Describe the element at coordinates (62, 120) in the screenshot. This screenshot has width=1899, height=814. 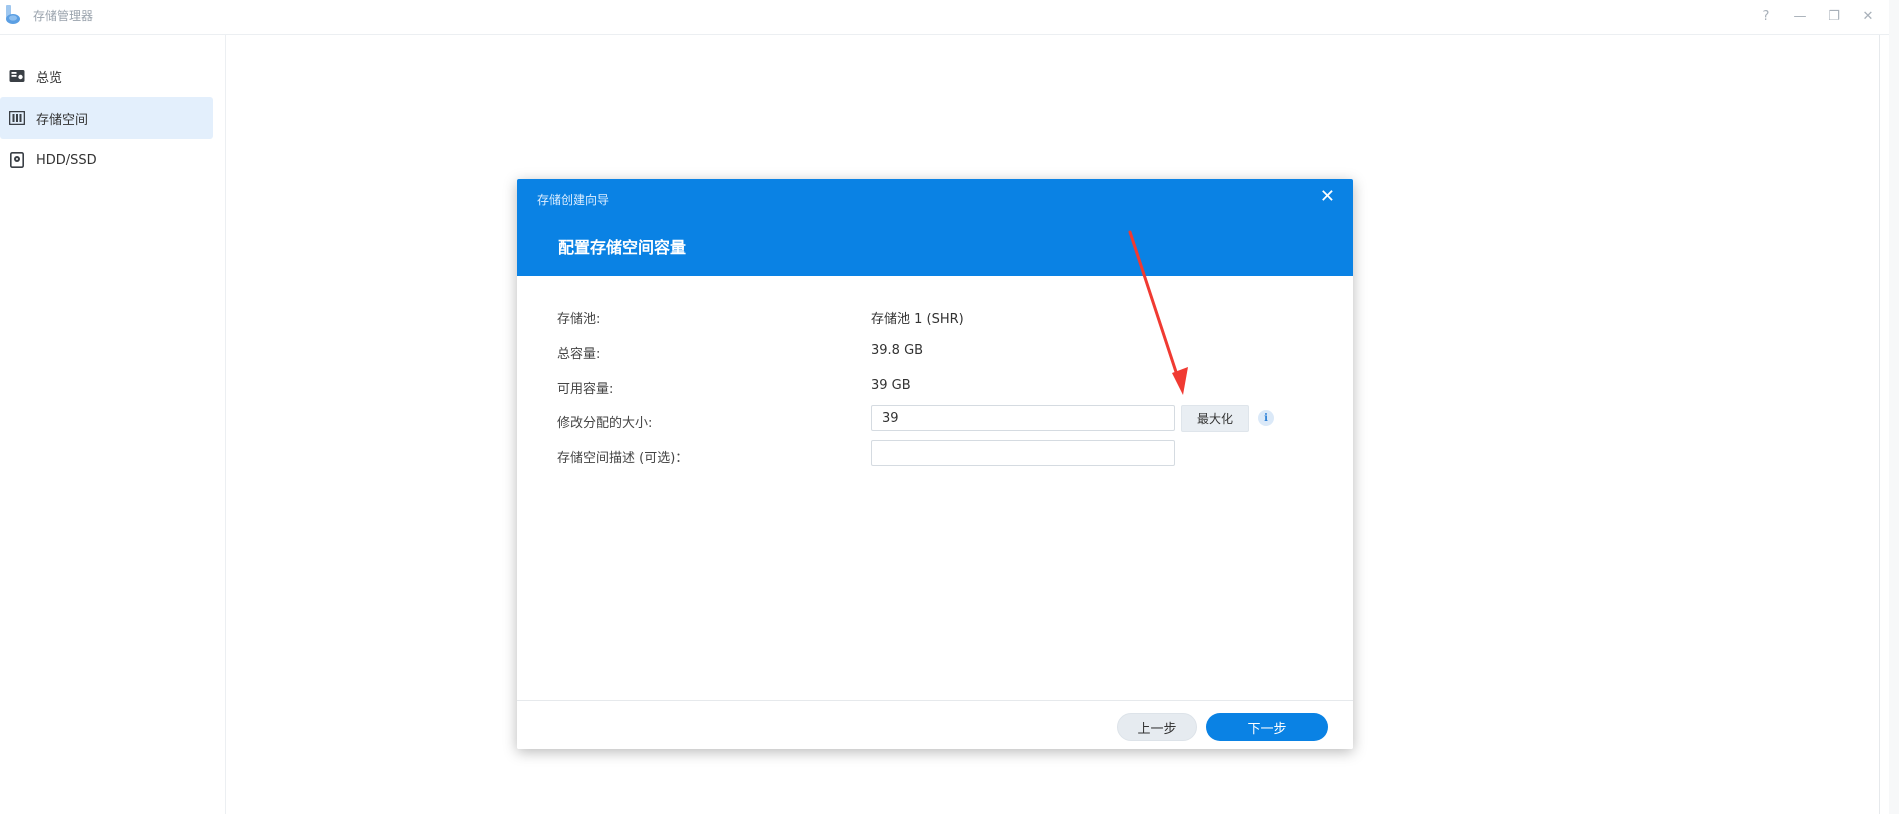
I see `sidebar-item-label: 存储空间` at that location.